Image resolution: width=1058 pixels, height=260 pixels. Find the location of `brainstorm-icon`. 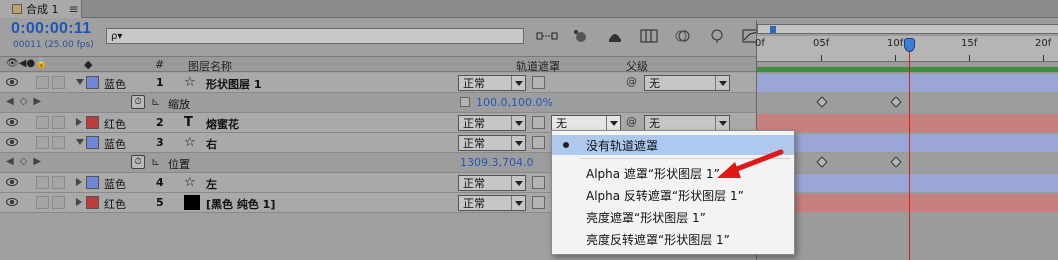

brainstorm-icon is located at coordinates (717, 36).